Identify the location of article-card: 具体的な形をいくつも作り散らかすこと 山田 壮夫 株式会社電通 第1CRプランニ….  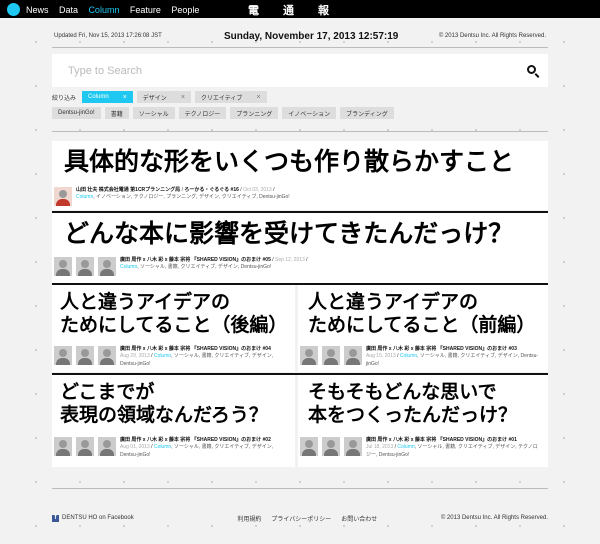
(300, 175).